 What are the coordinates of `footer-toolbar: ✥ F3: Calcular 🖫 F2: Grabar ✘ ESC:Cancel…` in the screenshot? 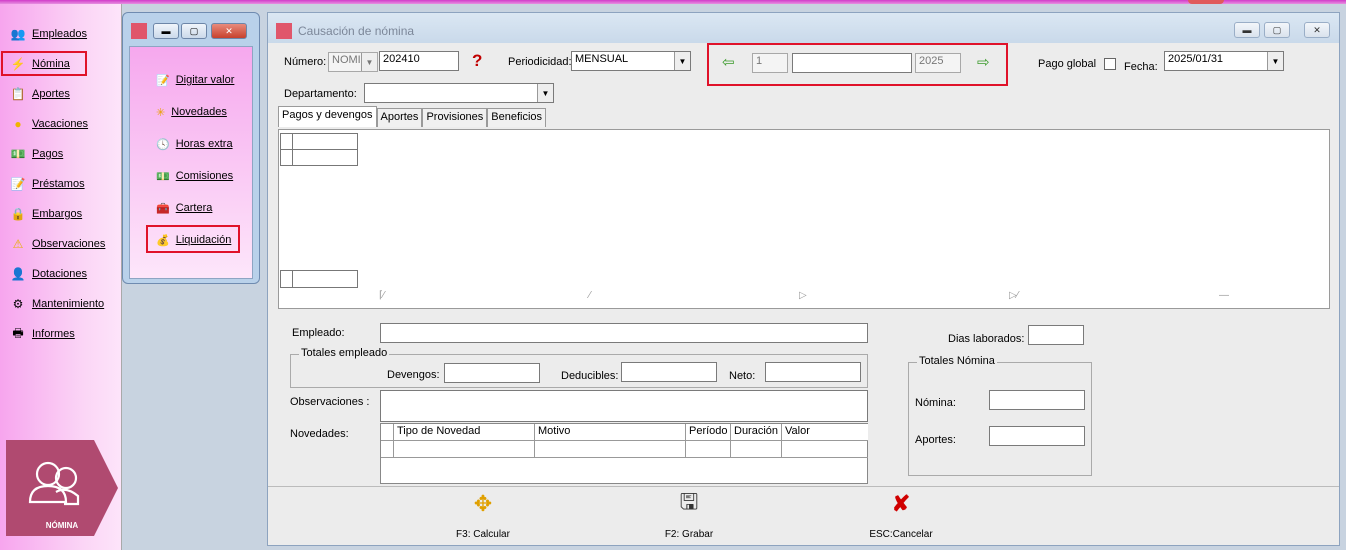 It's located at (803, 515).